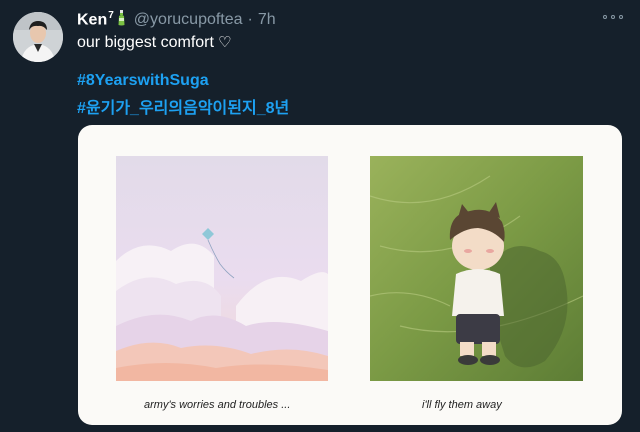 Image resolution: width=640 pixels, height=432 pixels. I want to click on display-name: Ken7, so click(95, 19).